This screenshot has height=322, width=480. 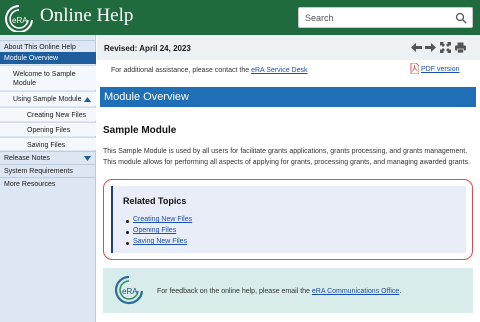 I want to click on sidebar-item-label: About This Online Help, so click(x=40, y=47).